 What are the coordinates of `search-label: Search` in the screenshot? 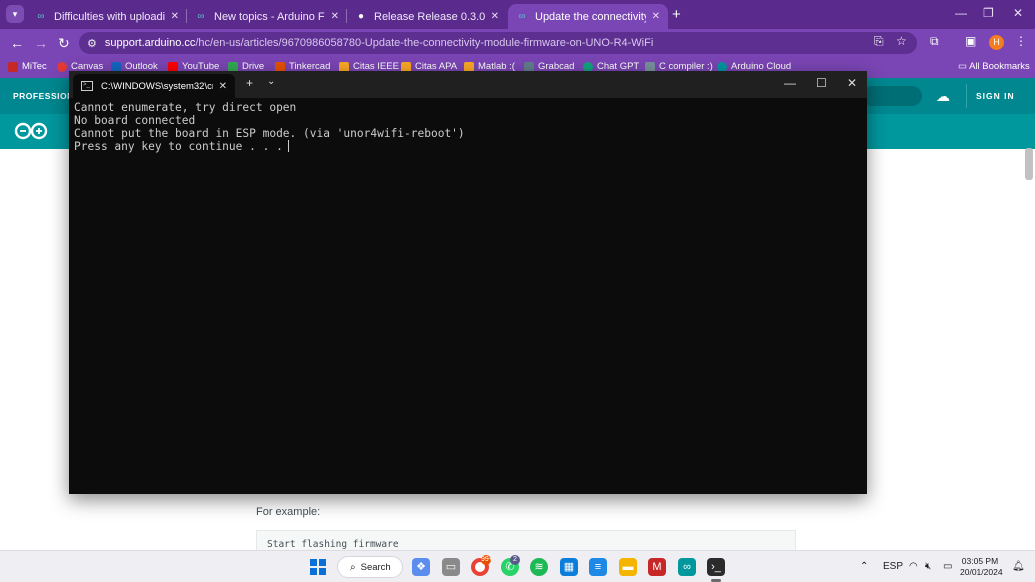 It's located at (375, 567).